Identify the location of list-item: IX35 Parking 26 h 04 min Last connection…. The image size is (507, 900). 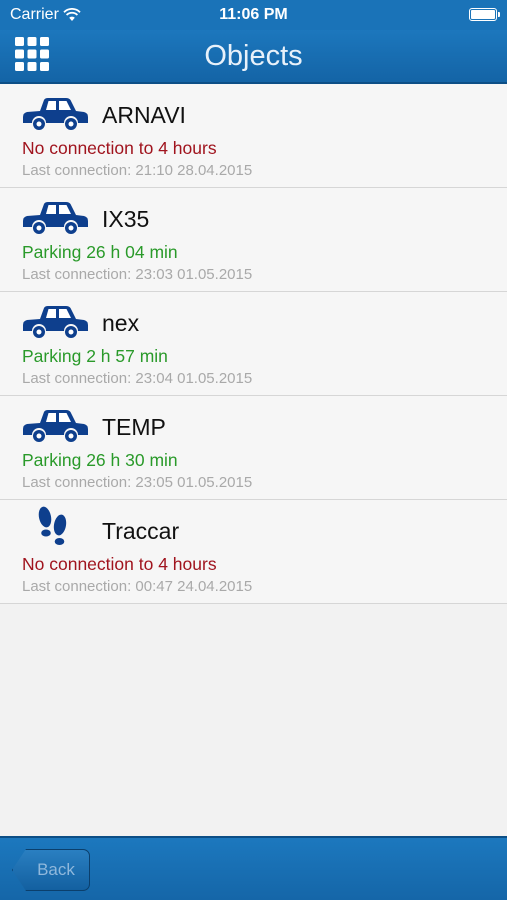
(253, 240).